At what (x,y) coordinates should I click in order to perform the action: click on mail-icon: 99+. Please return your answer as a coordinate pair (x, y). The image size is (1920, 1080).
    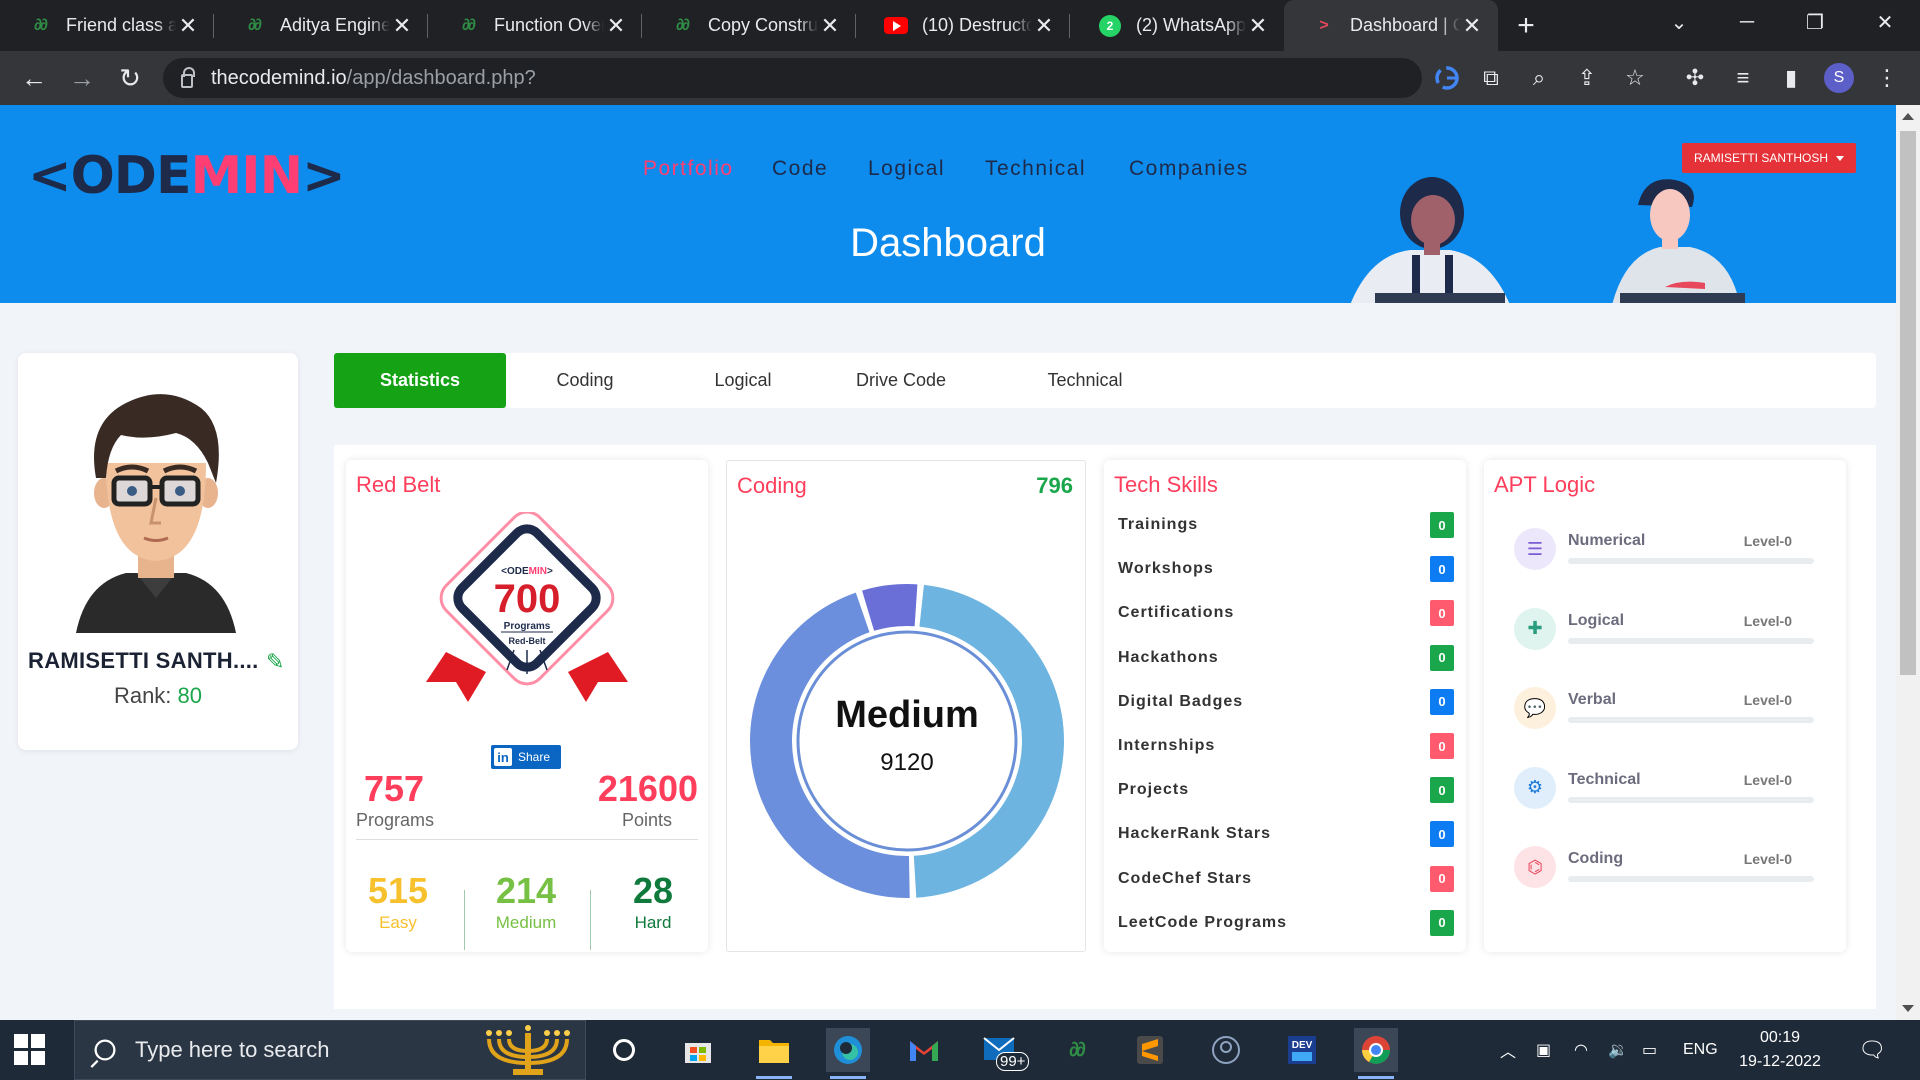
    Looking at the image, I should click on (1004, 1050).